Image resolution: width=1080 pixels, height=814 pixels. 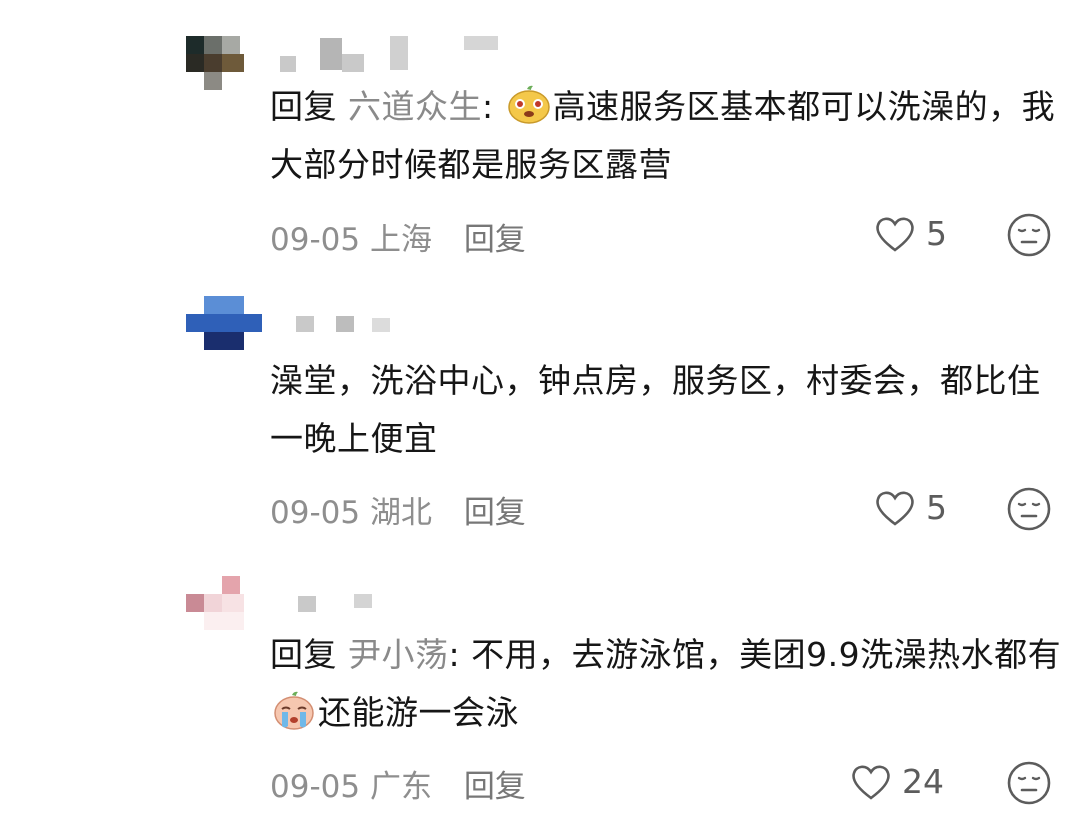 I want to click on comment-text: 回复 尹小荡: 不用，去游泳馆，美团9.9洗澡热水都有 还能游一会泳, so click(x=666, y=683).